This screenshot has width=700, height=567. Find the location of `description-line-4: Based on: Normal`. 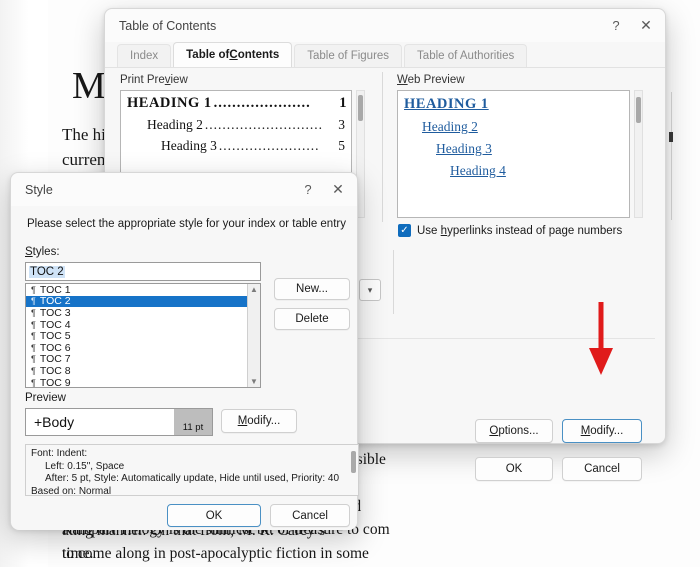

description-line-4: Based on: Normal is located at coordinates (71, 490).